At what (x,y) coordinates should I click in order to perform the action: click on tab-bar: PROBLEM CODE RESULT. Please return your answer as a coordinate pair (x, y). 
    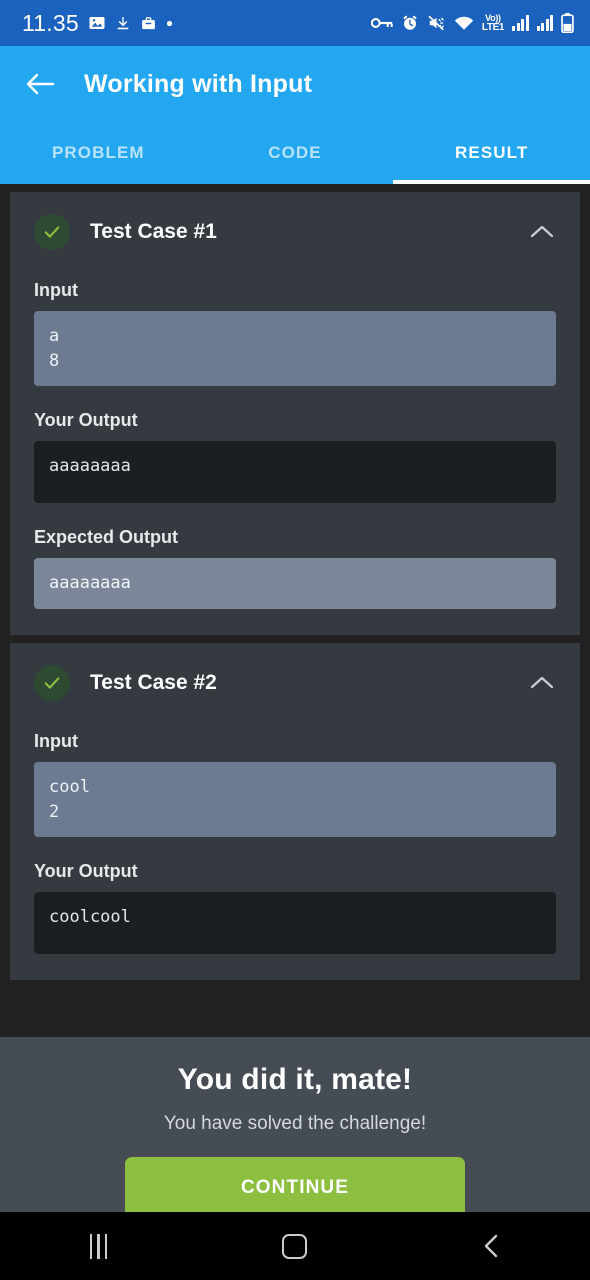
    Looking at the image, I should click on (295, 153).